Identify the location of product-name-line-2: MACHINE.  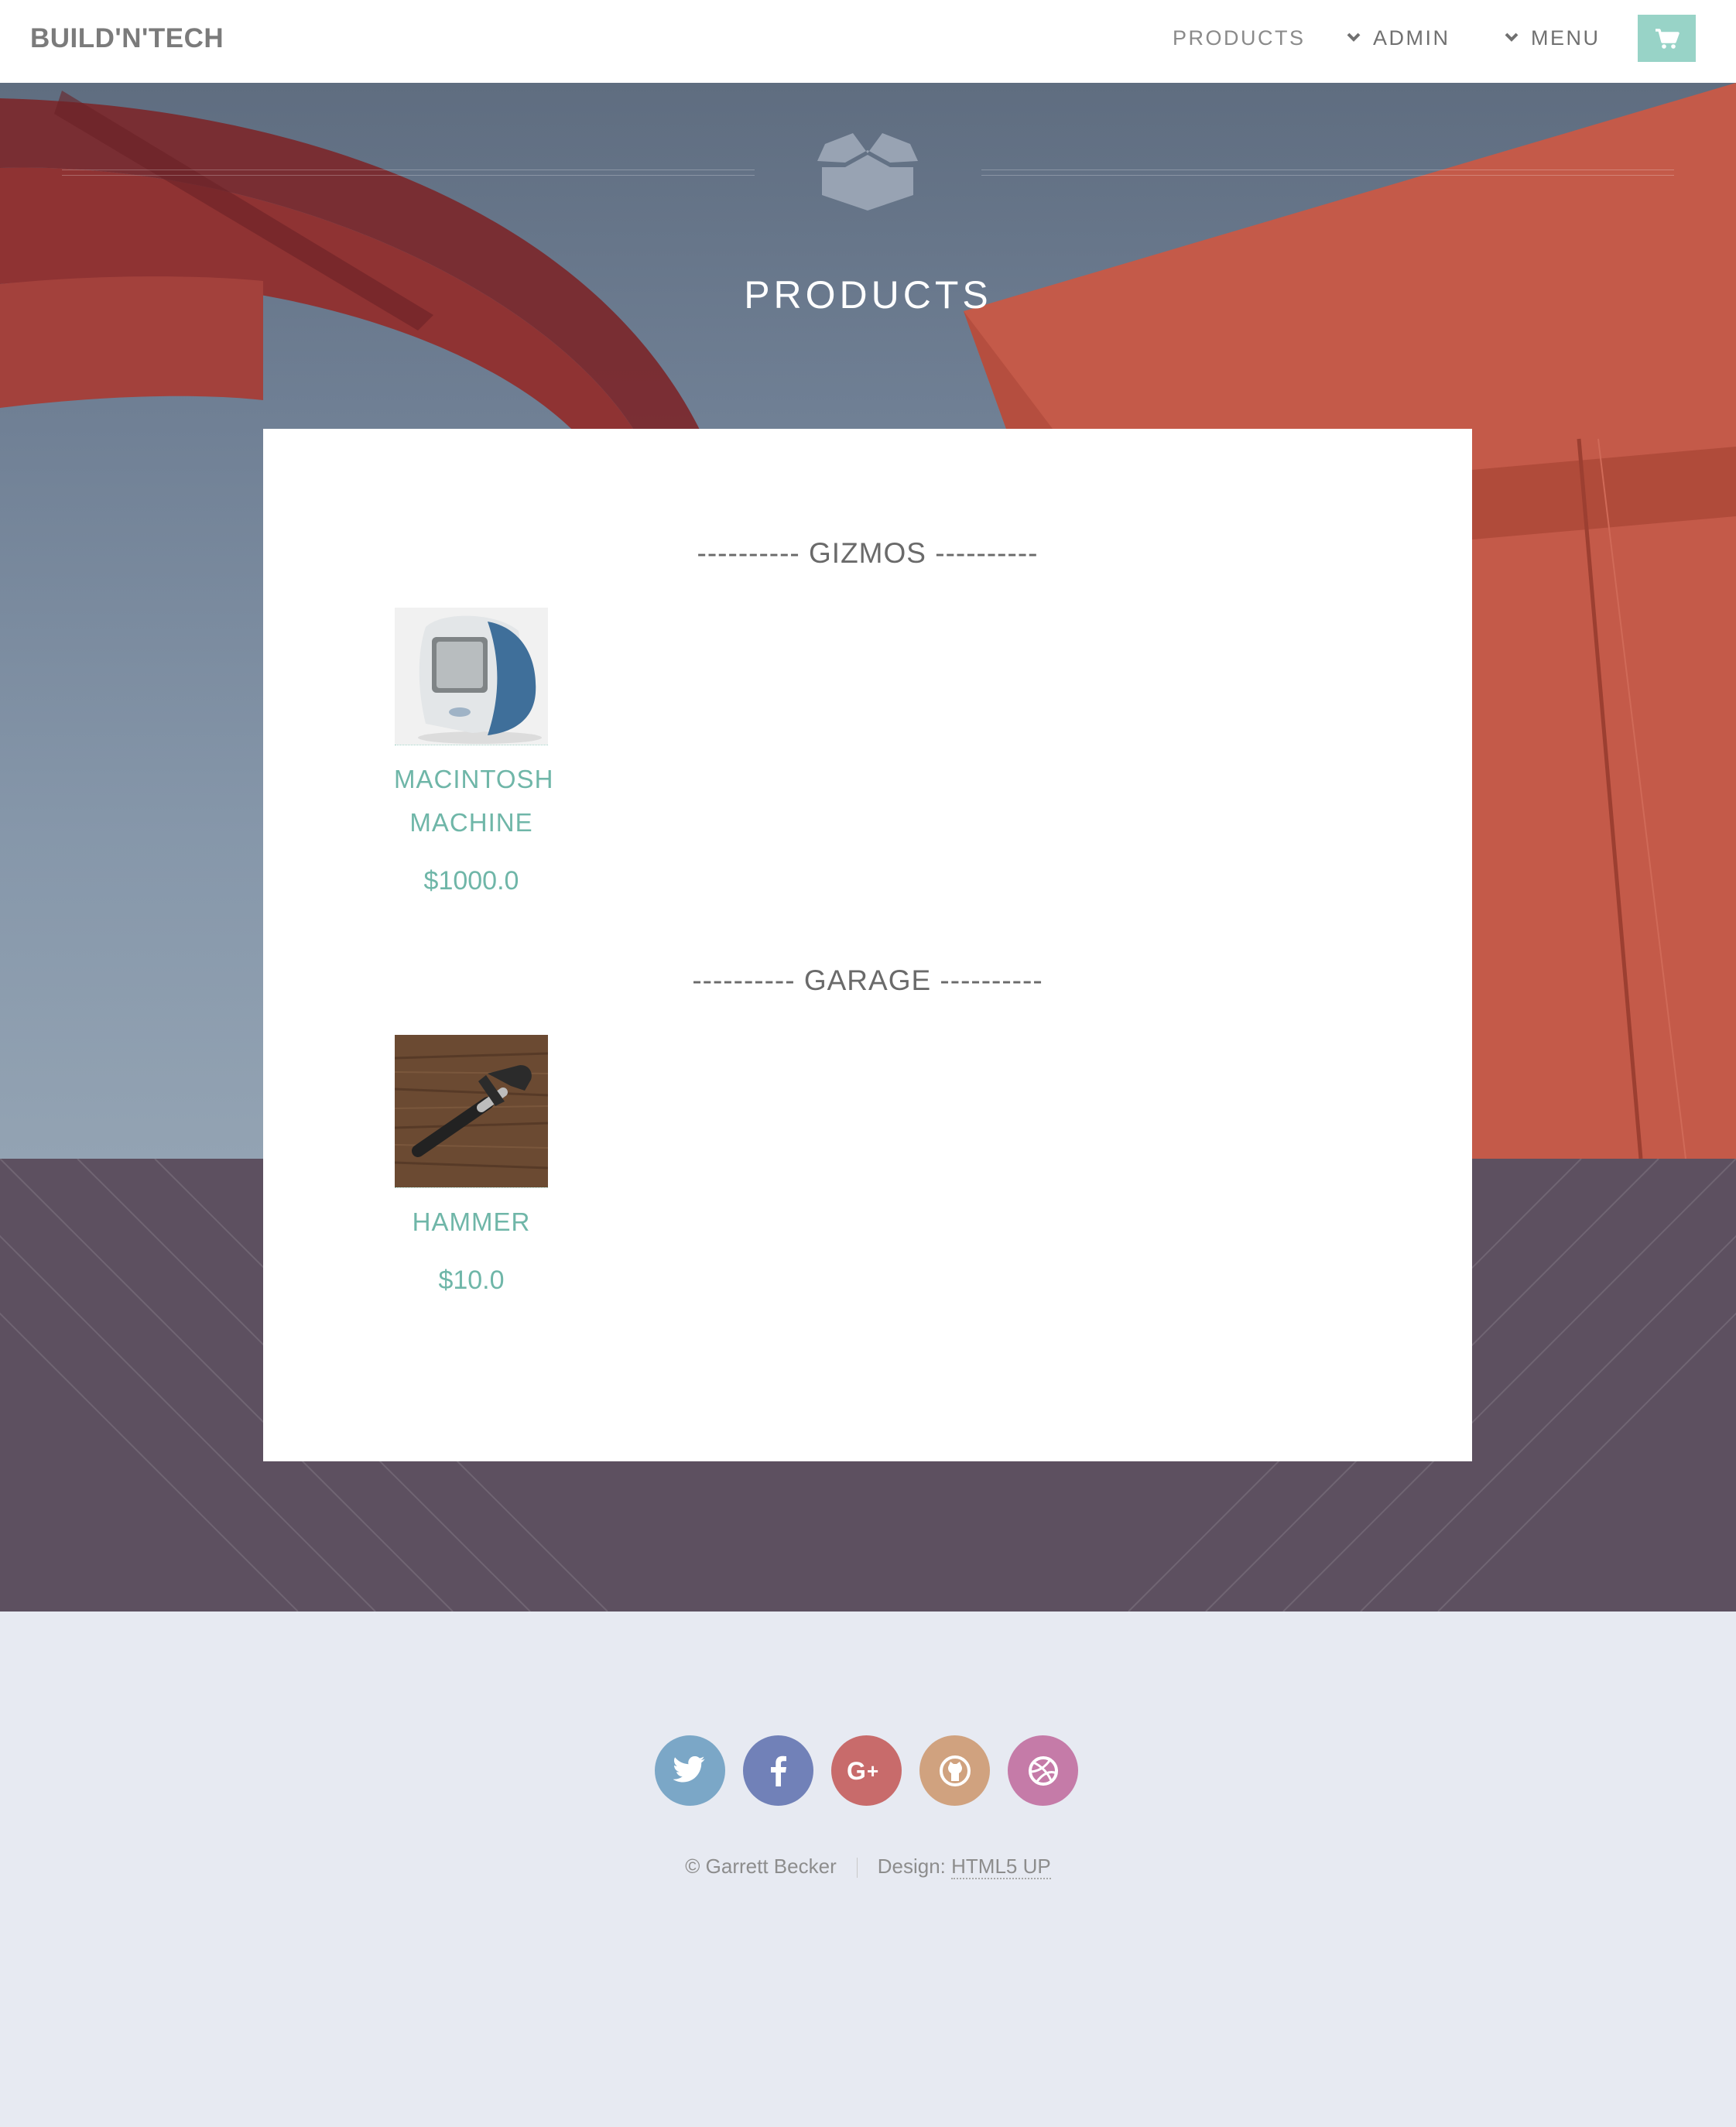
(471, 822).